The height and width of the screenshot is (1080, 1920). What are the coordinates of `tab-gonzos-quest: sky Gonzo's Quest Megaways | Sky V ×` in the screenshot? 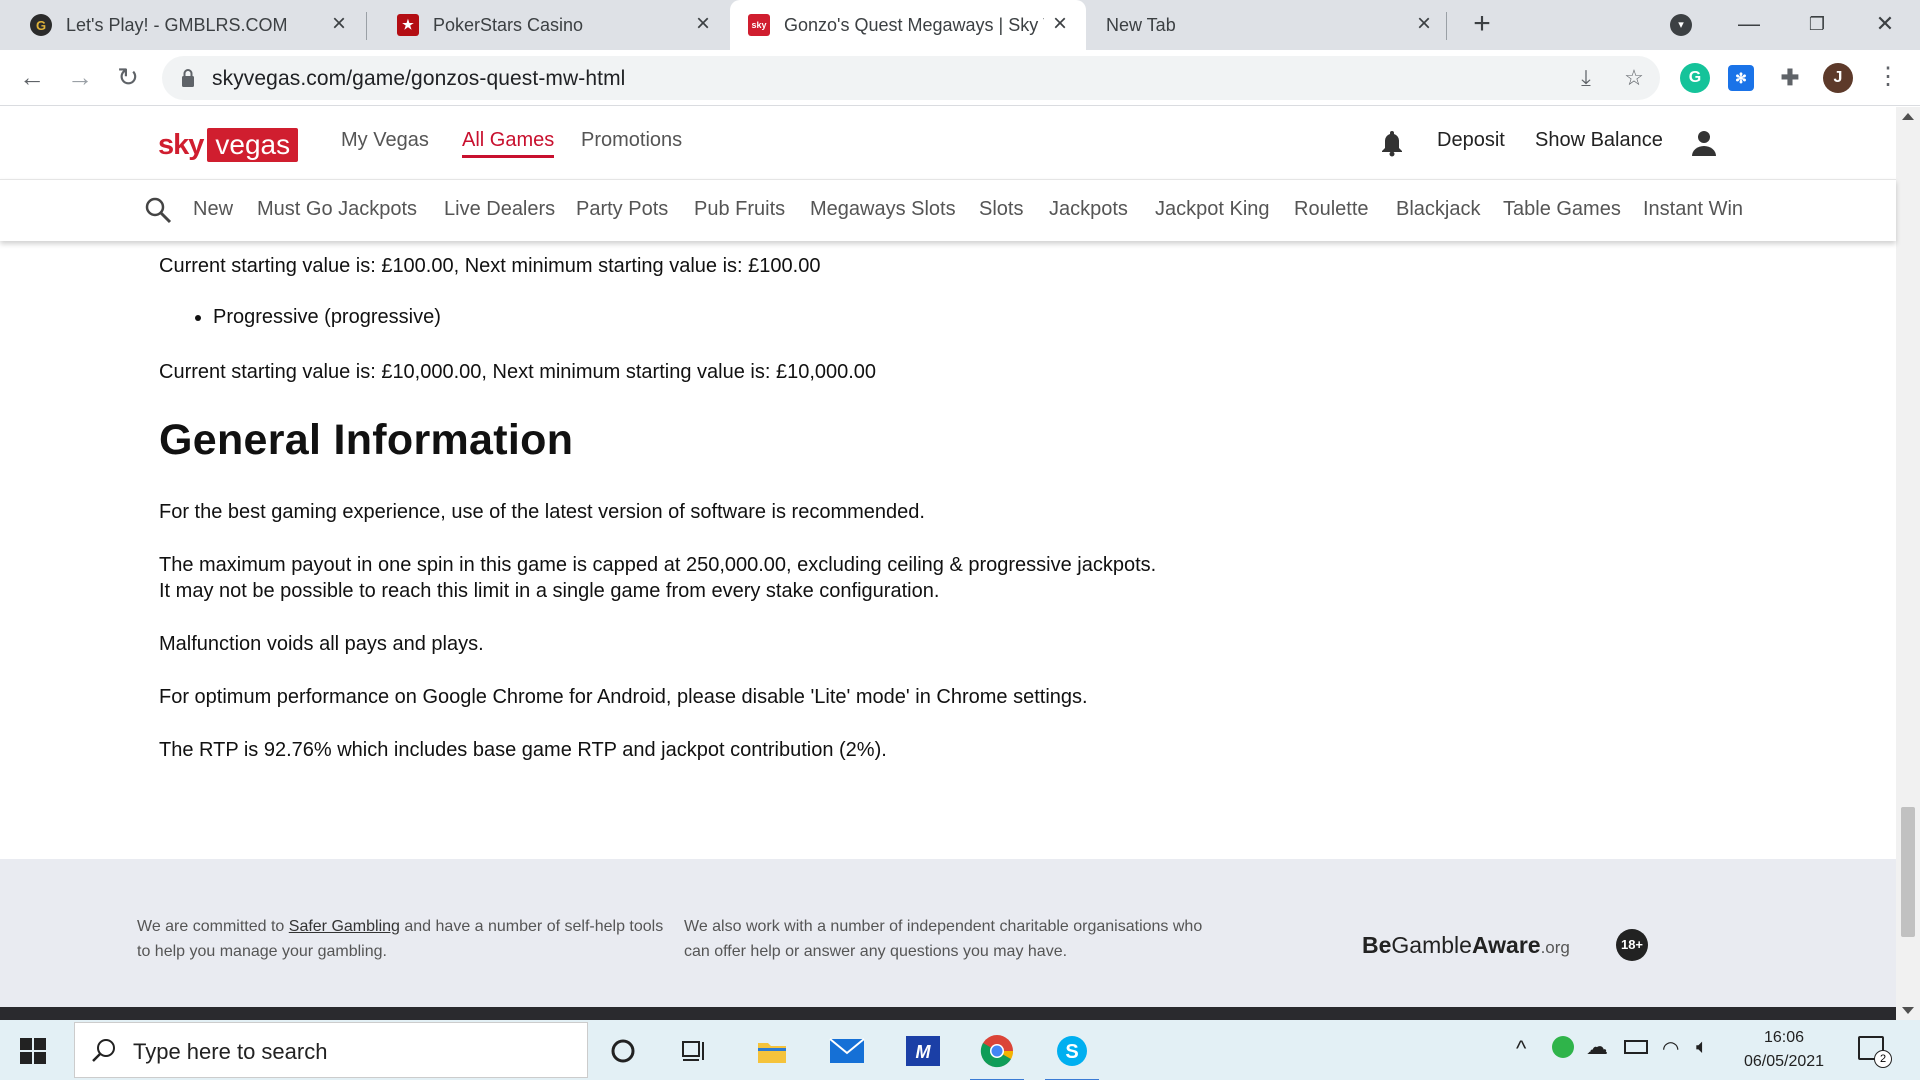 It's located at (908, 25).